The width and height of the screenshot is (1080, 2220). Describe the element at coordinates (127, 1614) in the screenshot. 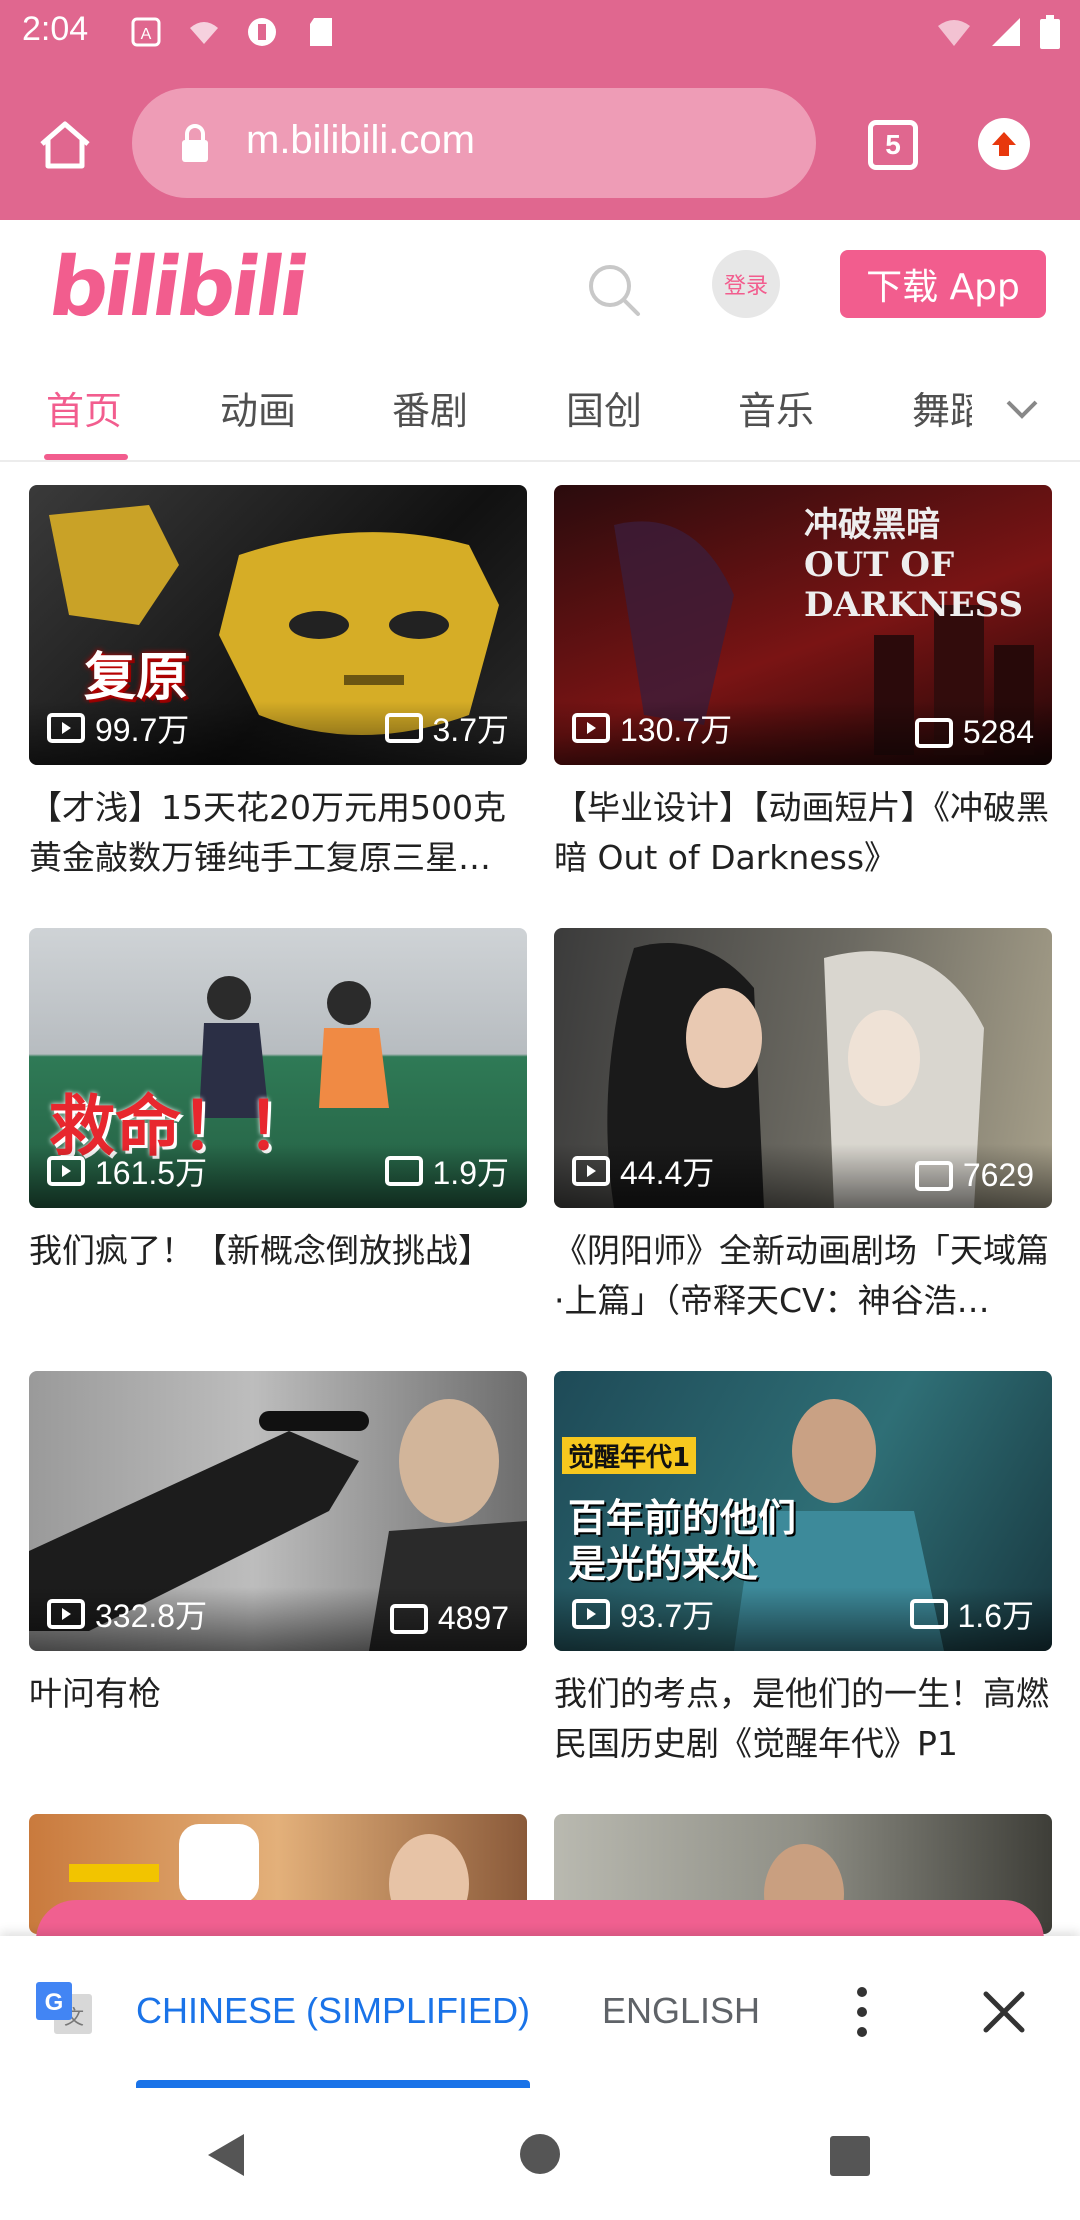

I see `view-count: 332.8万` at that location.